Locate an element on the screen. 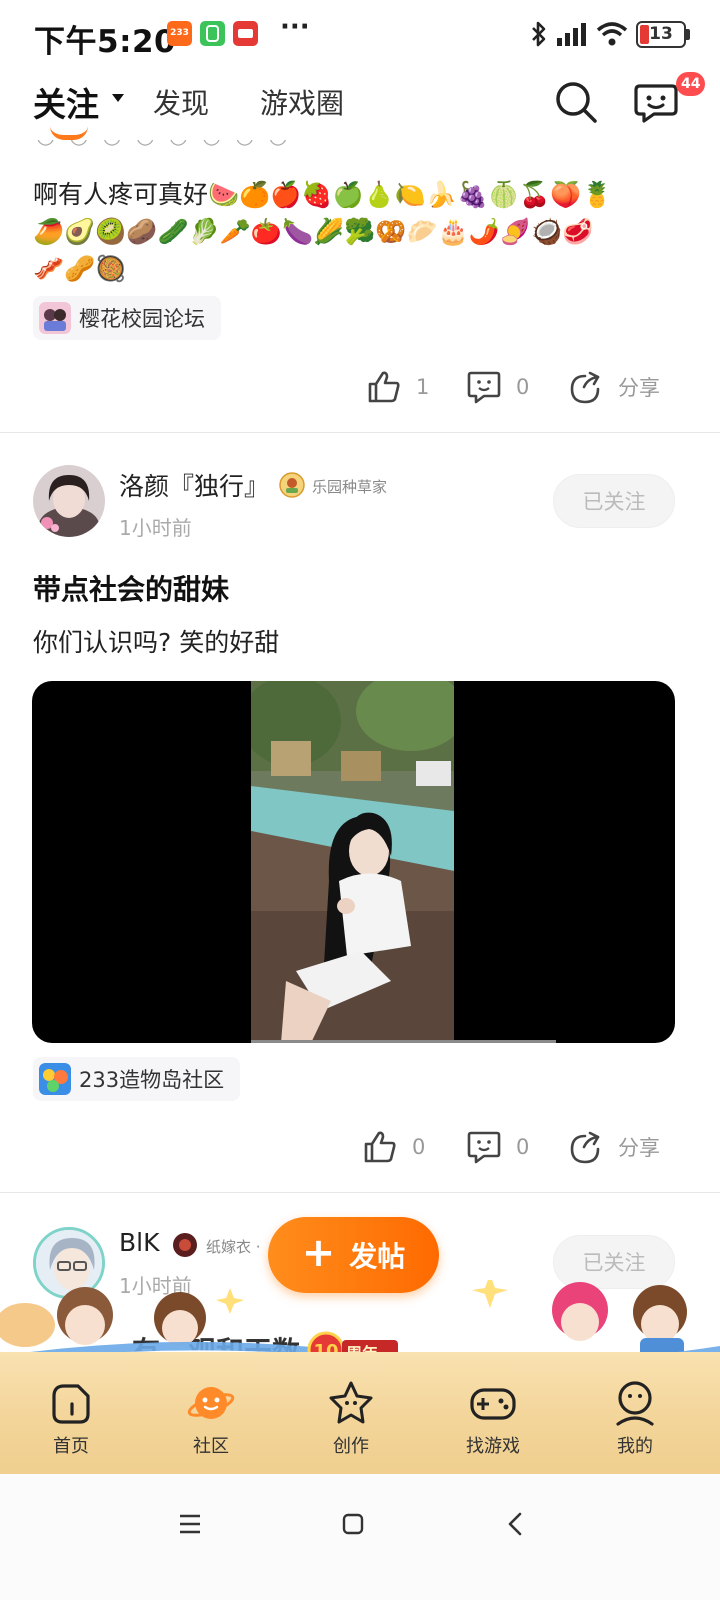 Image resolution: width=720 pixels, height=1600 pixels. app-red-icon is located at coordinates (245, 33).